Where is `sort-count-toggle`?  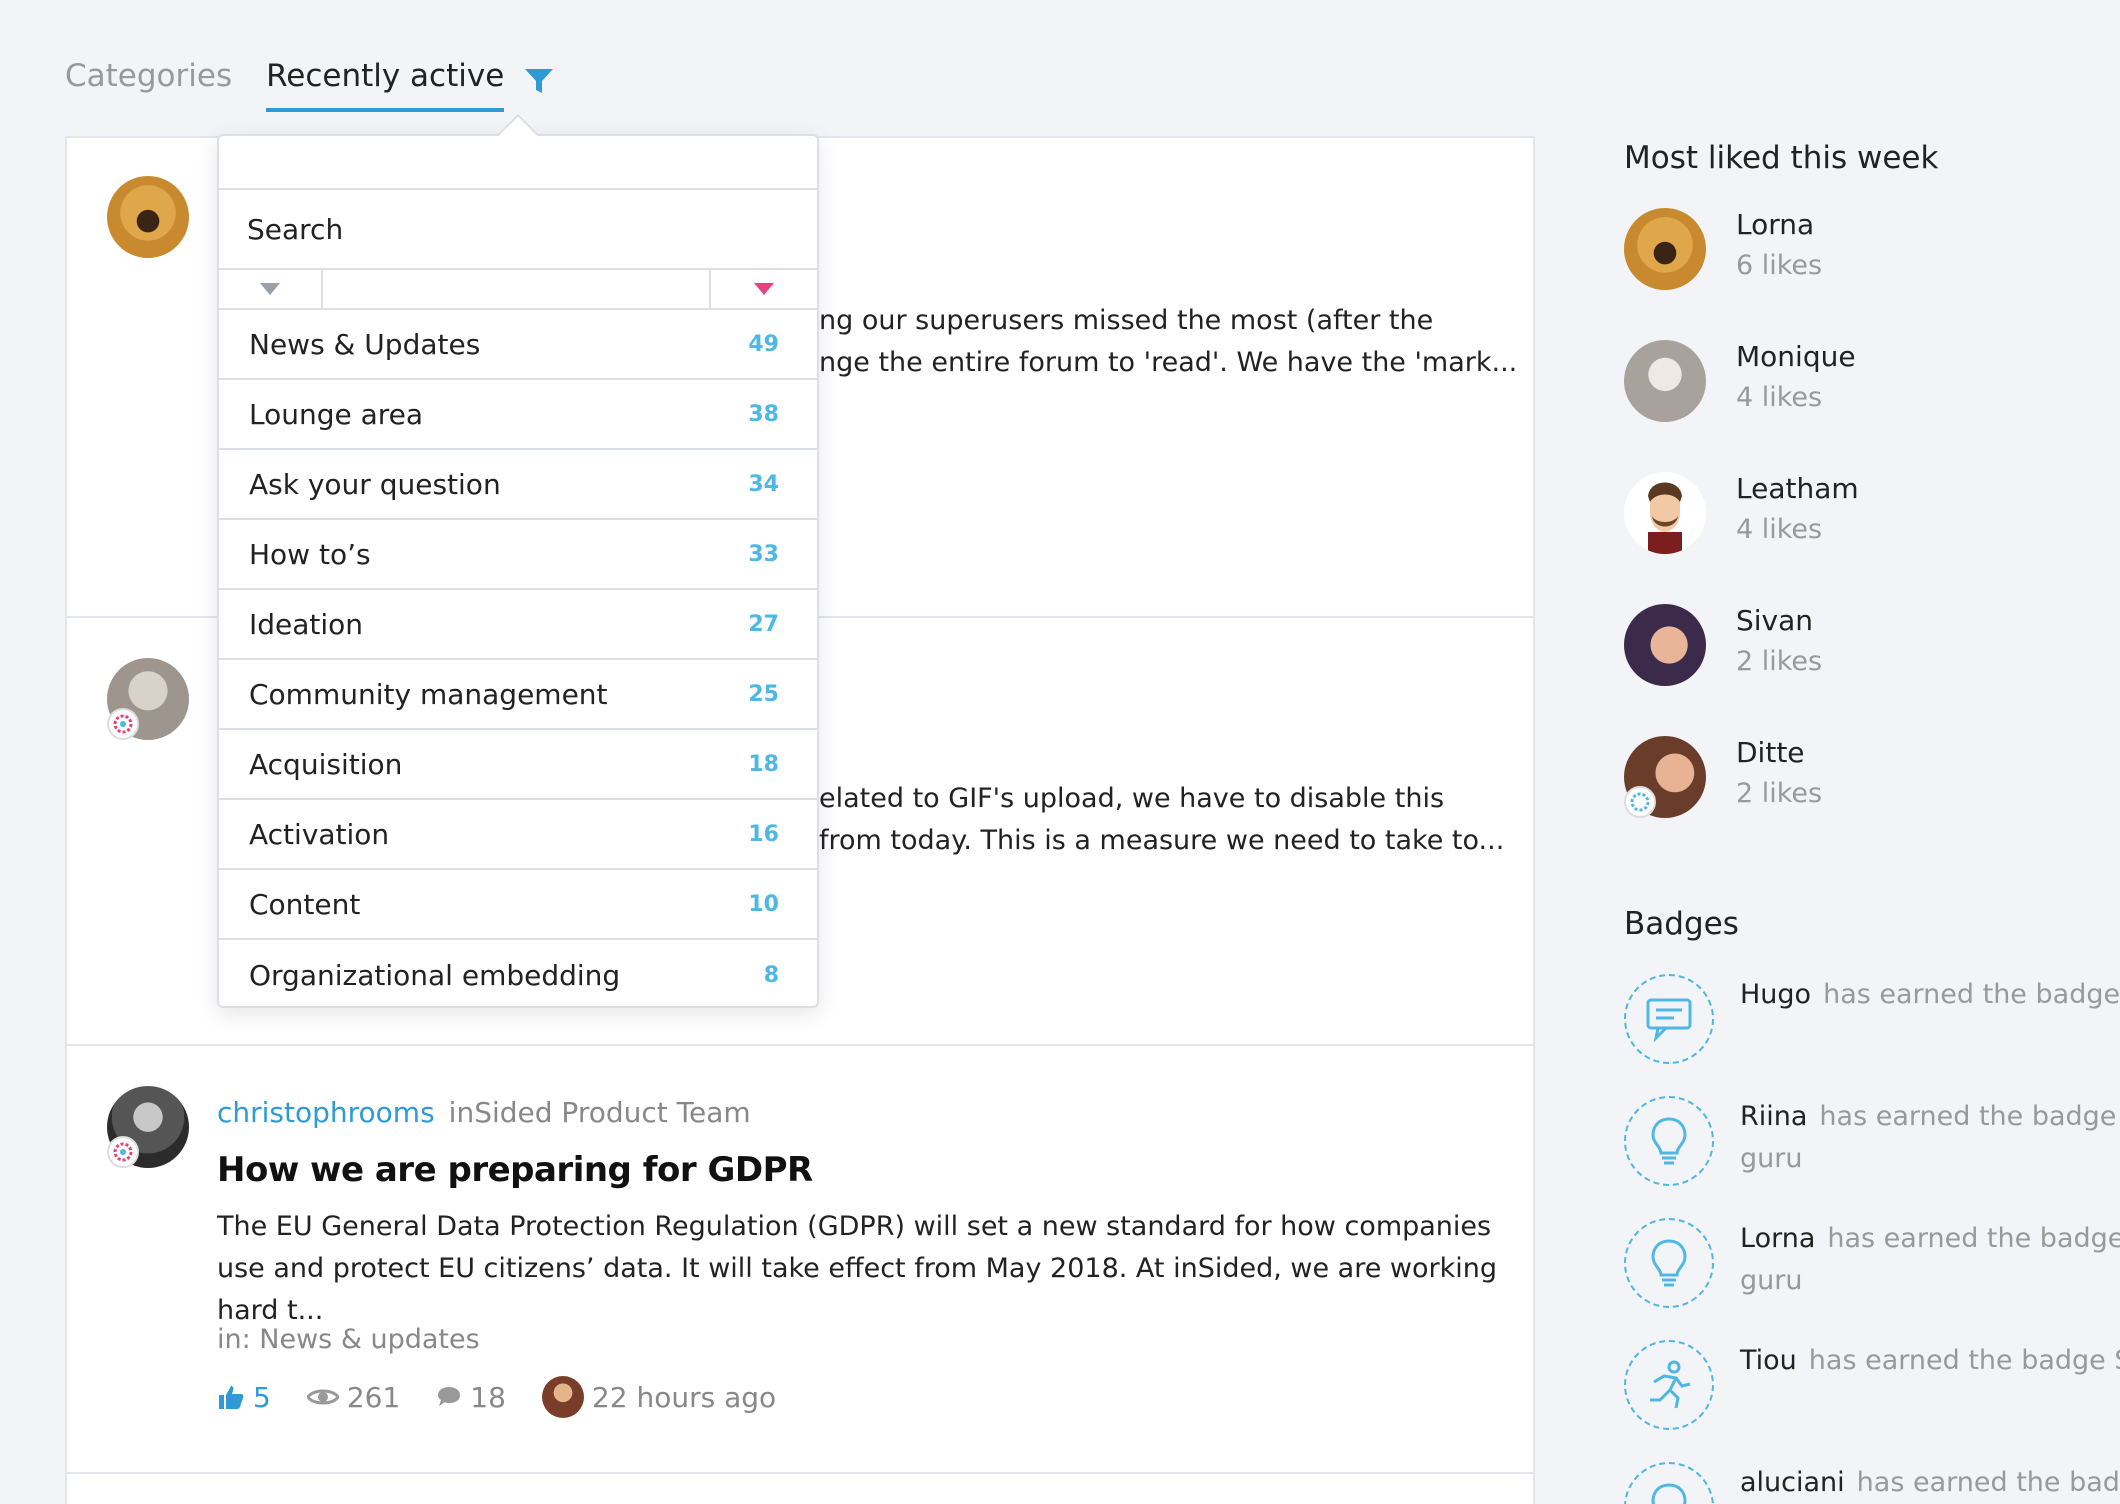 sort-count-toggle is located at coordinates (764, 289).